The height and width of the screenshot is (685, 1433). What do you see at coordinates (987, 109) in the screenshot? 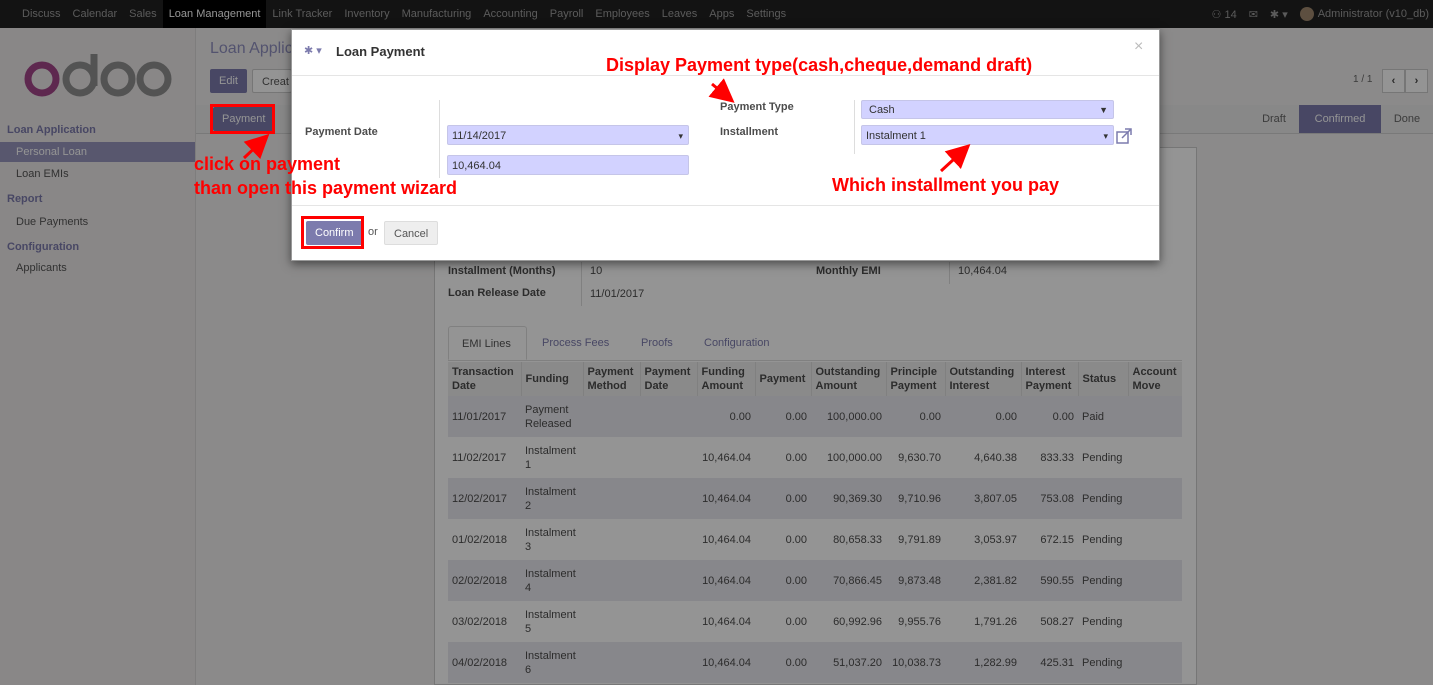
I see `payment-type-select: Cash ▼` at bounding box center [987, 109].